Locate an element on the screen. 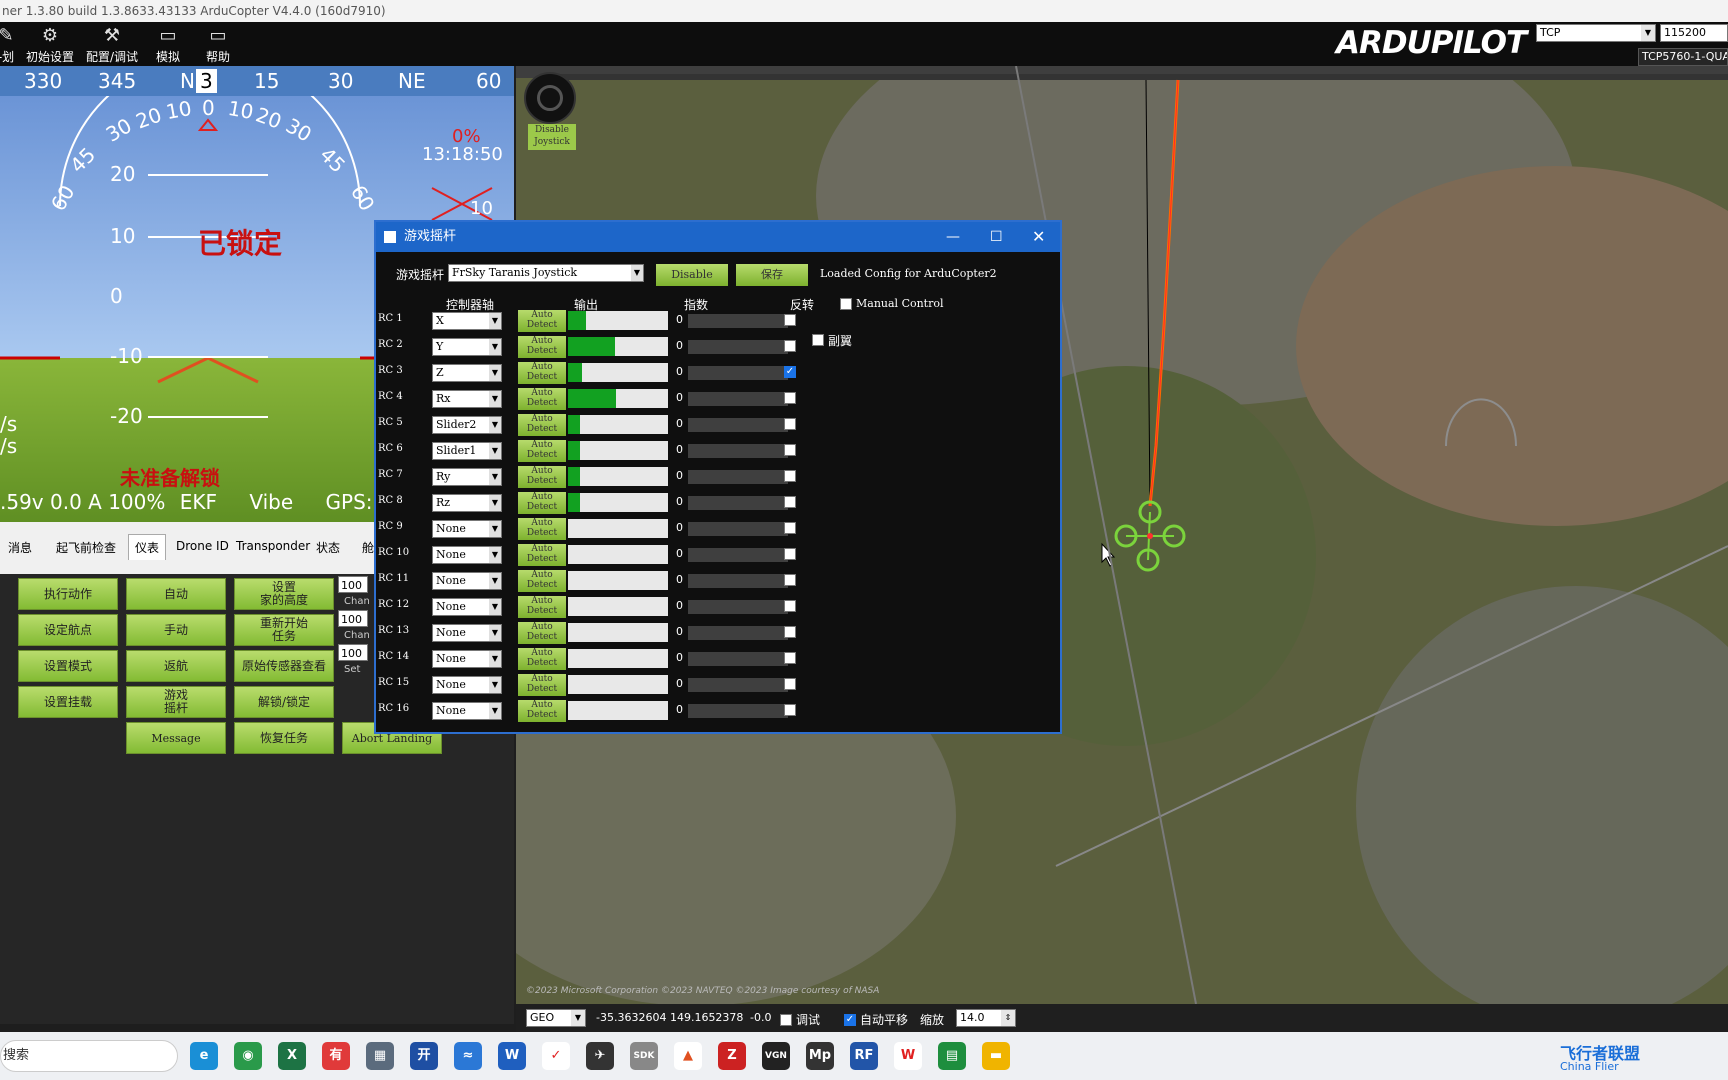 Image resolution: width=1728 pixels, height=1080 pixels. set-mount-button: 设置挂载 is located at coordinates (68, 702).